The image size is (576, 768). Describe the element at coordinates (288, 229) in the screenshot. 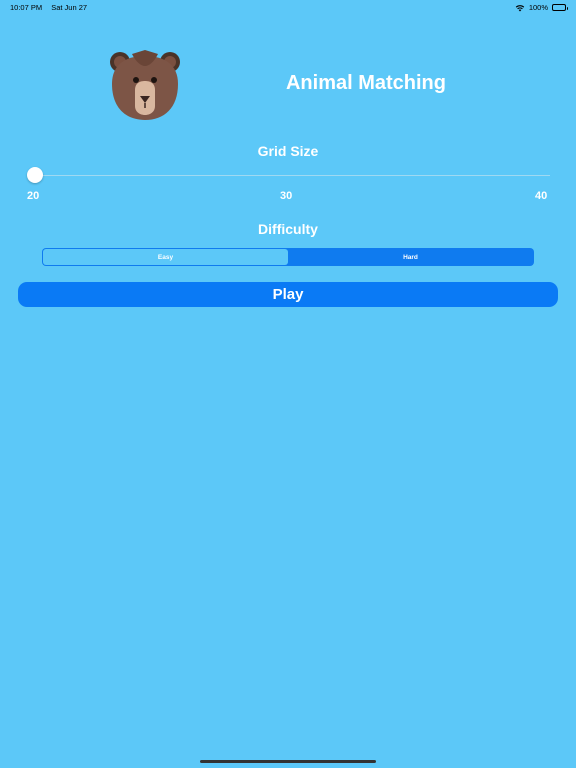

I see `difficulty-label: Difficulty` at that location.